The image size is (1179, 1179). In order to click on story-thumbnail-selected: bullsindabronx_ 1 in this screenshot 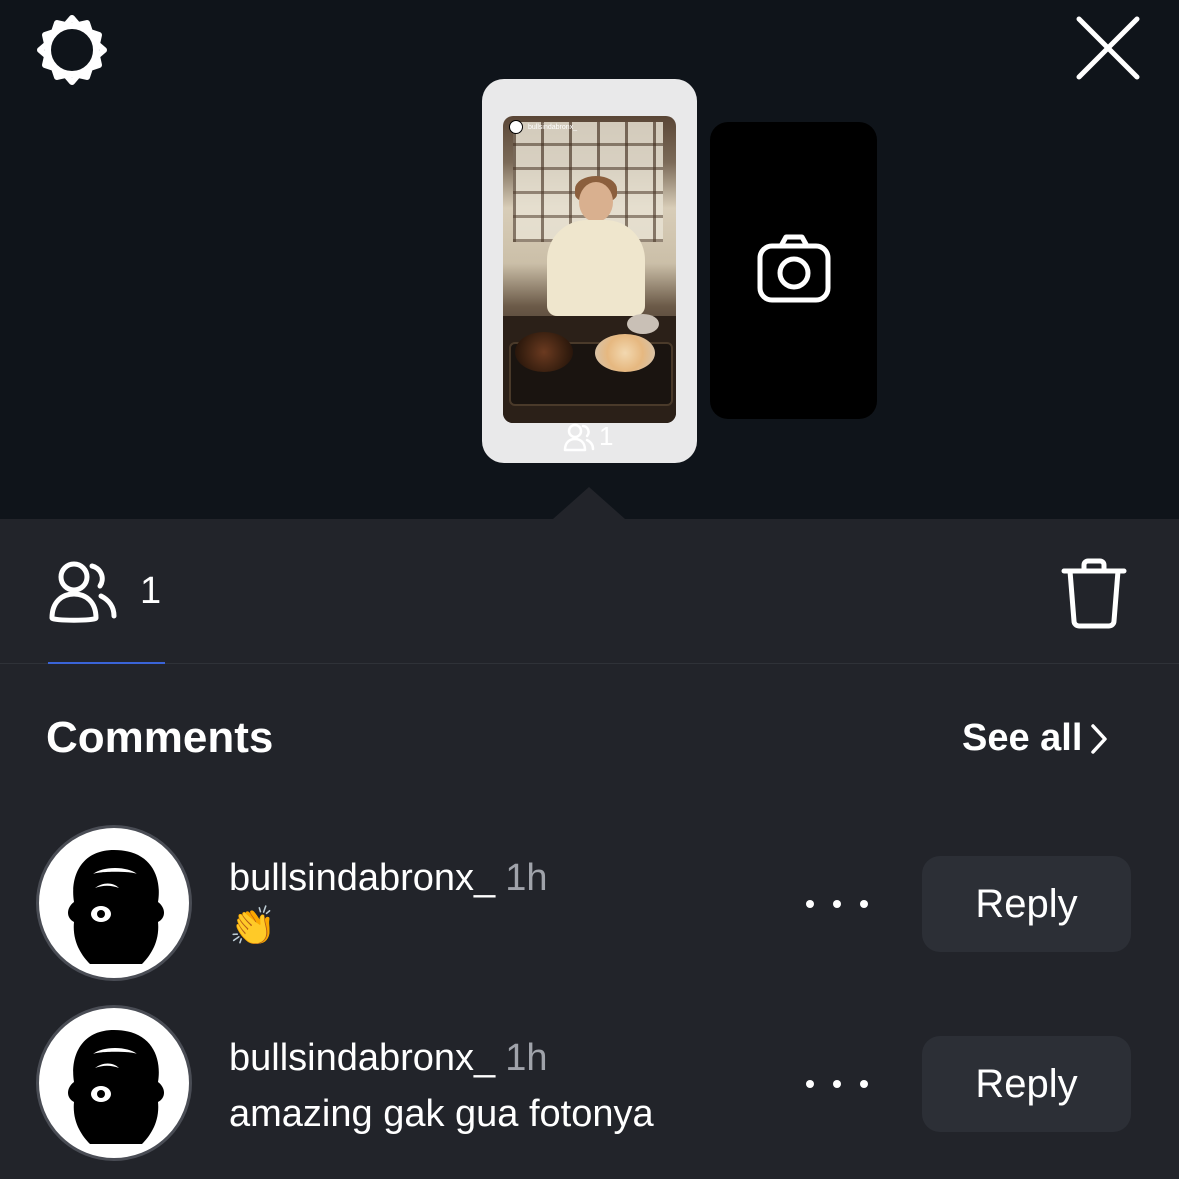, I will do `click(589, 271)`.